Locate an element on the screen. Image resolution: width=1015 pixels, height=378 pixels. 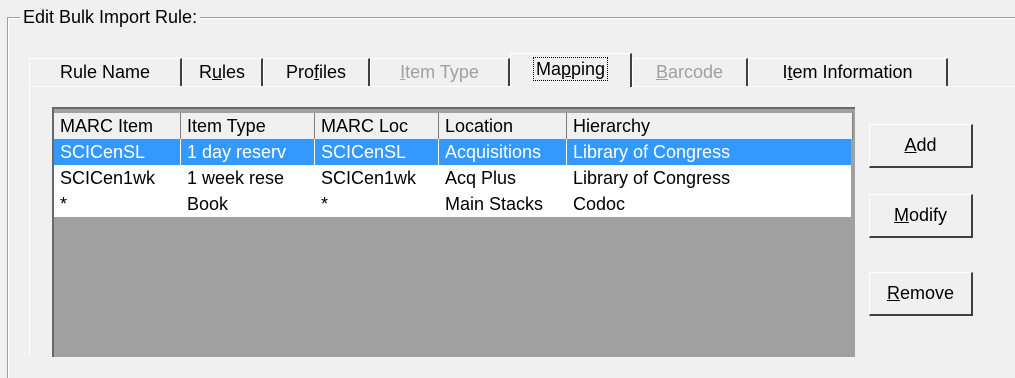
tab-barcode: Barcode is located at coordinates (690, 72).